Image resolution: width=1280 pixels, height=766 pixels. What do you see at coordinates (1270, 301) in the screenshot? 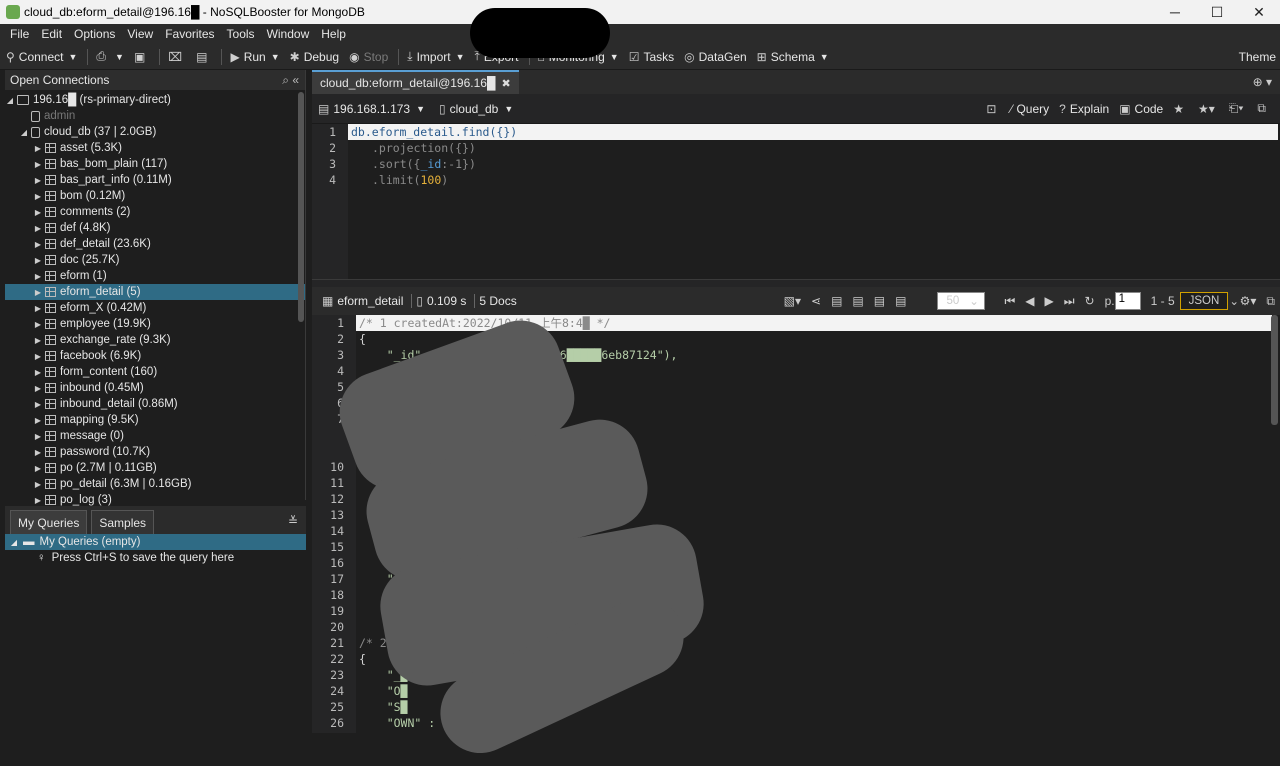
I see `popout-icon: ⧉` at bounding box center [1270, 301].